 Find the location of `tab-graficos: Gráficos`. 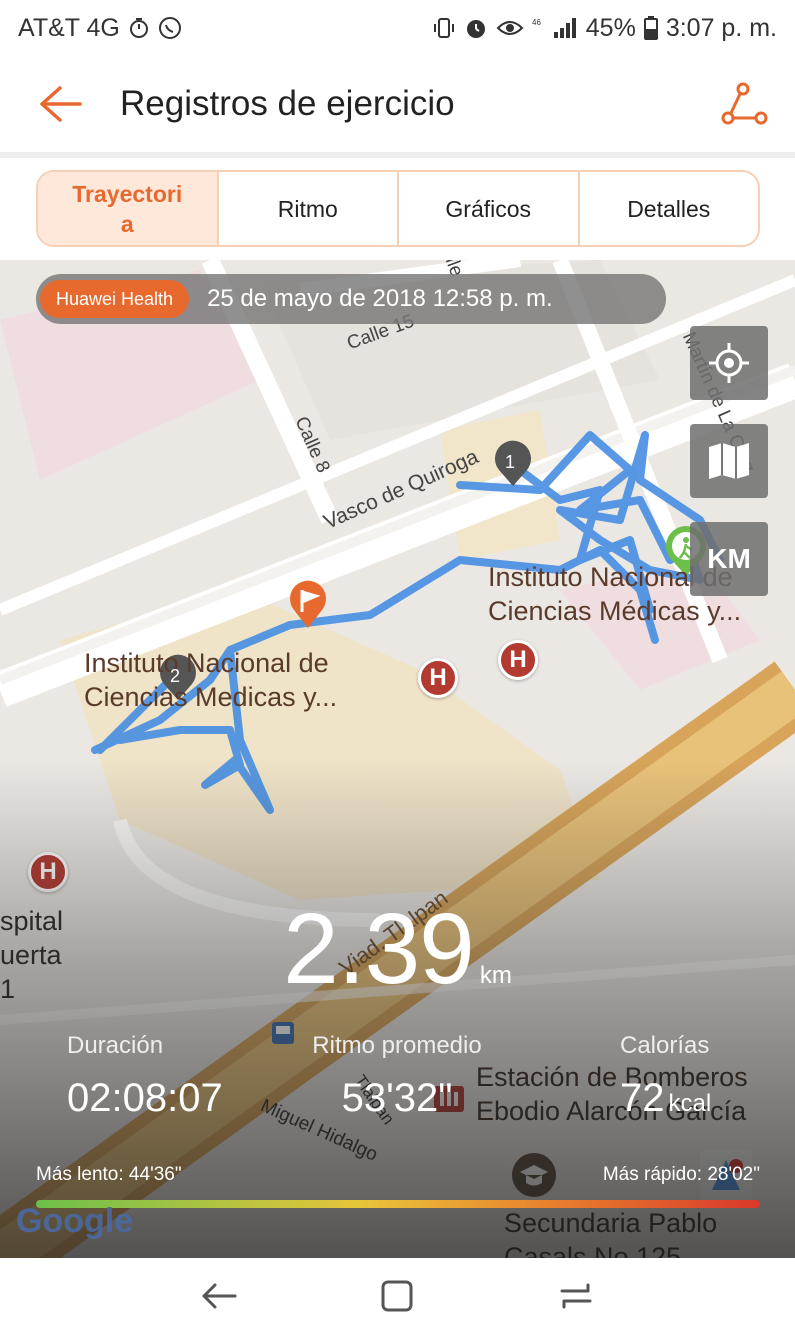

tab-graficos: Gráficos is located at coordinates (489, 208).